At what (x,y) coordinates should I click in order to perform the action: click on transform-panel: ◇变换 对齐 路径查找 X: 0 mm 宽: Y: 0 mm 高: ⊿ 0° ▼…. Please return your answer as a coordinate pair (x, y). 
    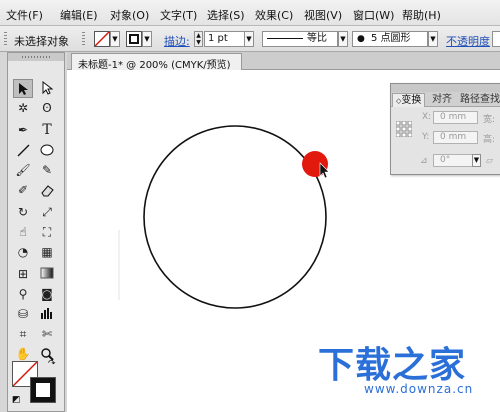
    Looking at the image, I should click on (445, 129).